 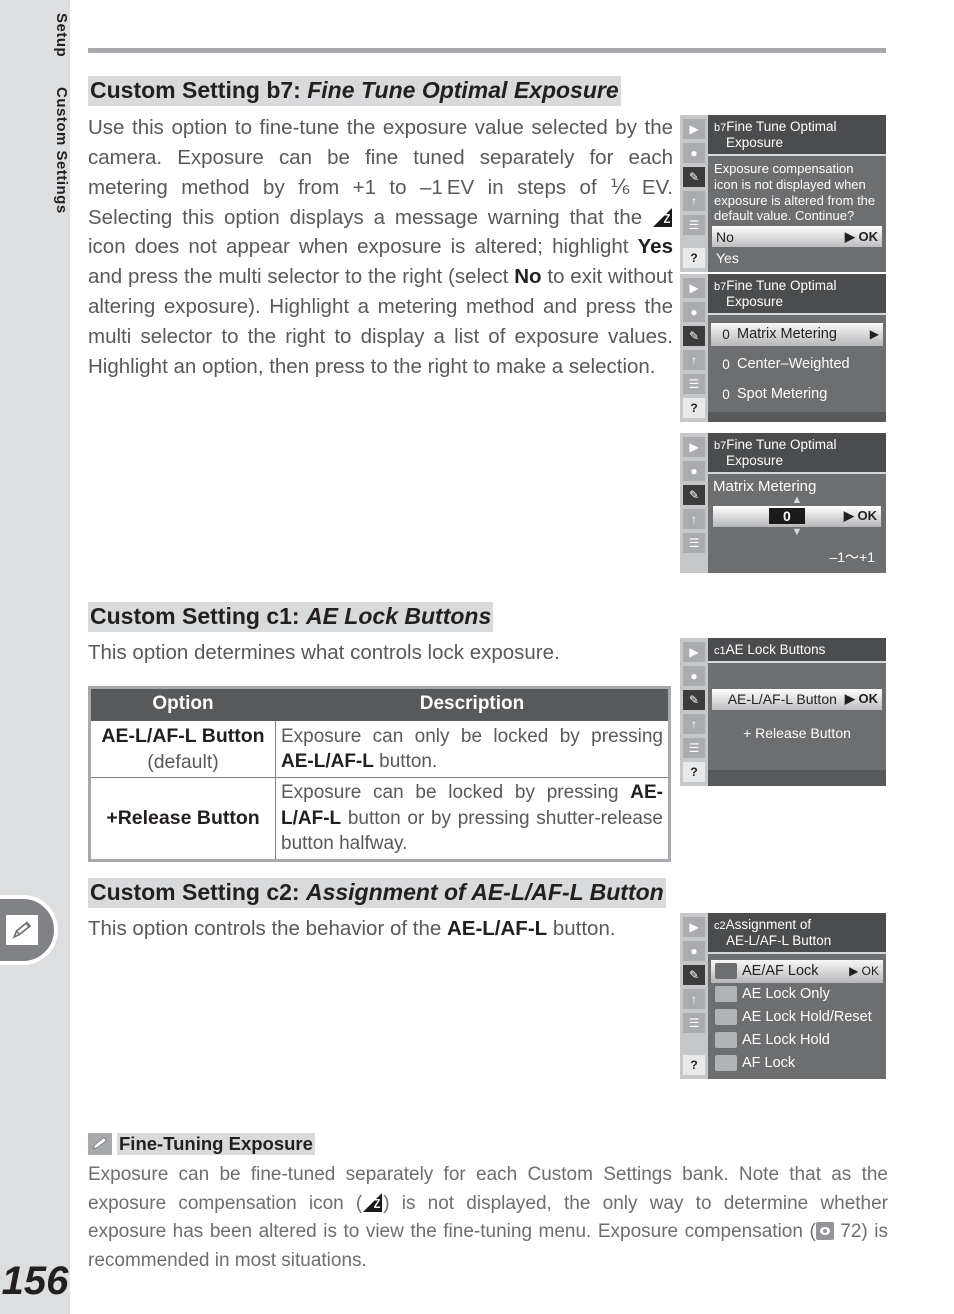 I want to click on exposure-value-stepper: ▲ 0 ▶ OK ▼, so click(x=797, y=515).